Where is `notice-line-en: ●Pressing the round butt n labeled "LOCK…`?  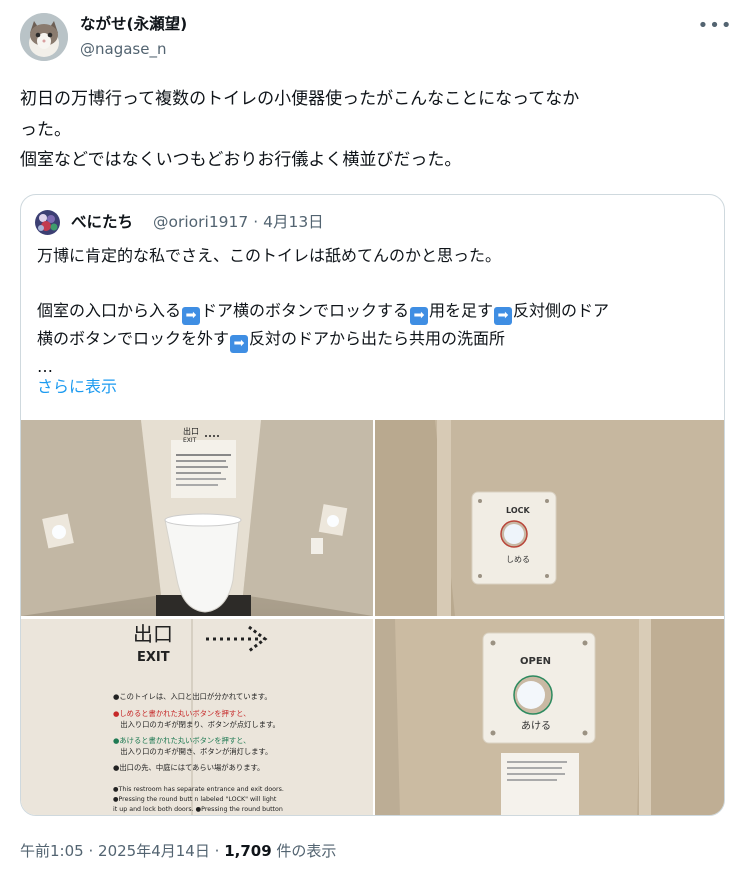
notice-line-en: ●Pressing the round butt n labeled "LOCK… is located at coordinates (195, 799).